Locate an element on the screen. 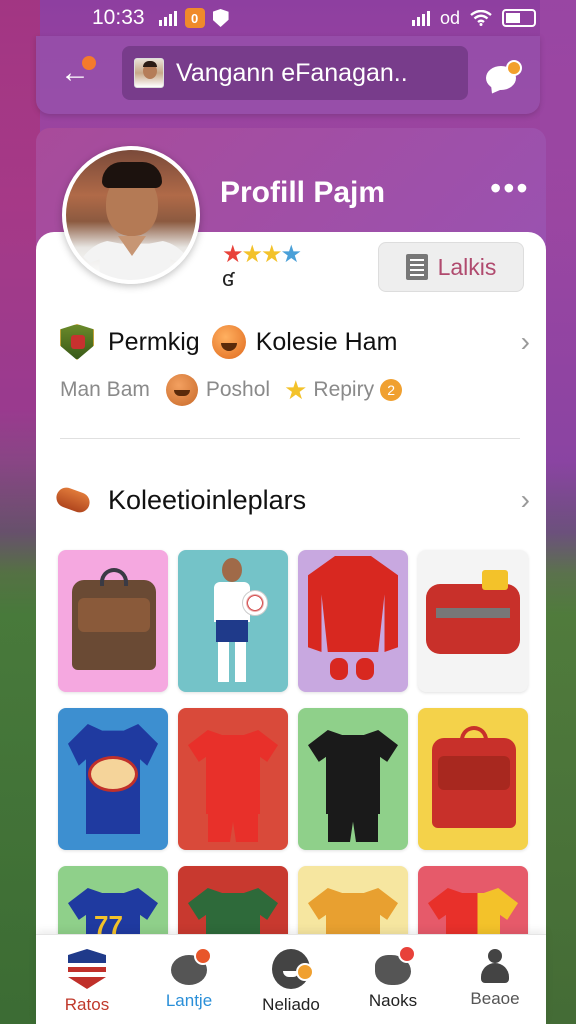 The image size is (576, 1024). stats-row: Man Bam Poshol ★ Repiry 2 is located at coordinates (295, 390).